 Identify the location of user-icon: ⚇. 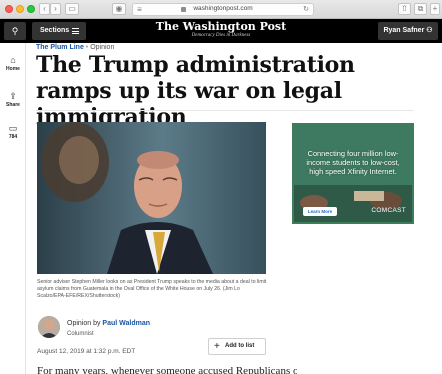
(429, 30).